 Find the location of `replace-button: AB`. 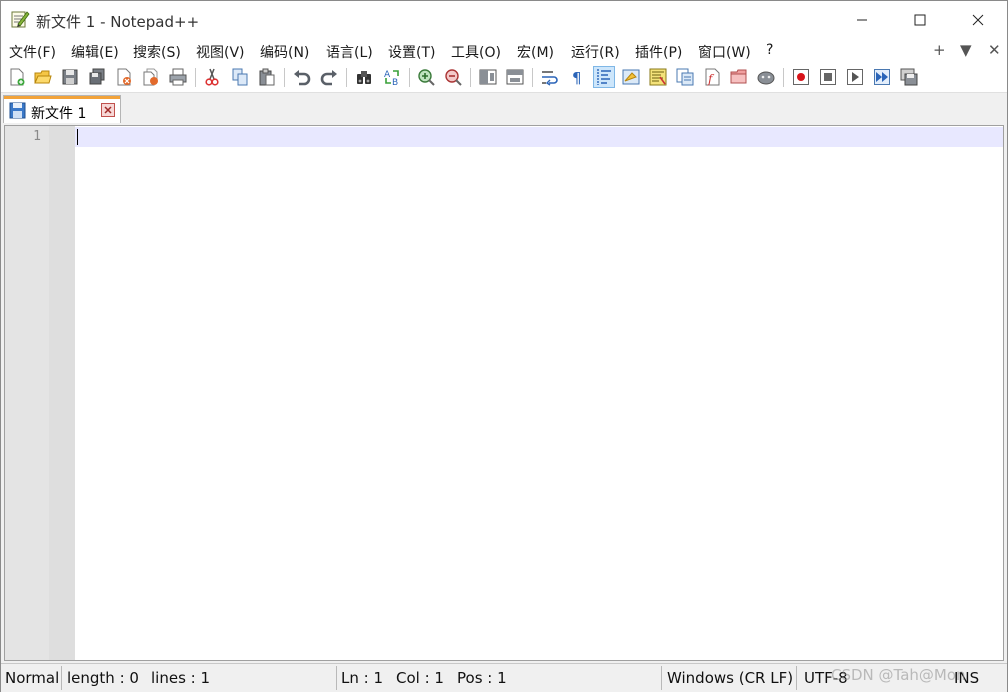

replace-button: AB is located at coordinates (392, 77).